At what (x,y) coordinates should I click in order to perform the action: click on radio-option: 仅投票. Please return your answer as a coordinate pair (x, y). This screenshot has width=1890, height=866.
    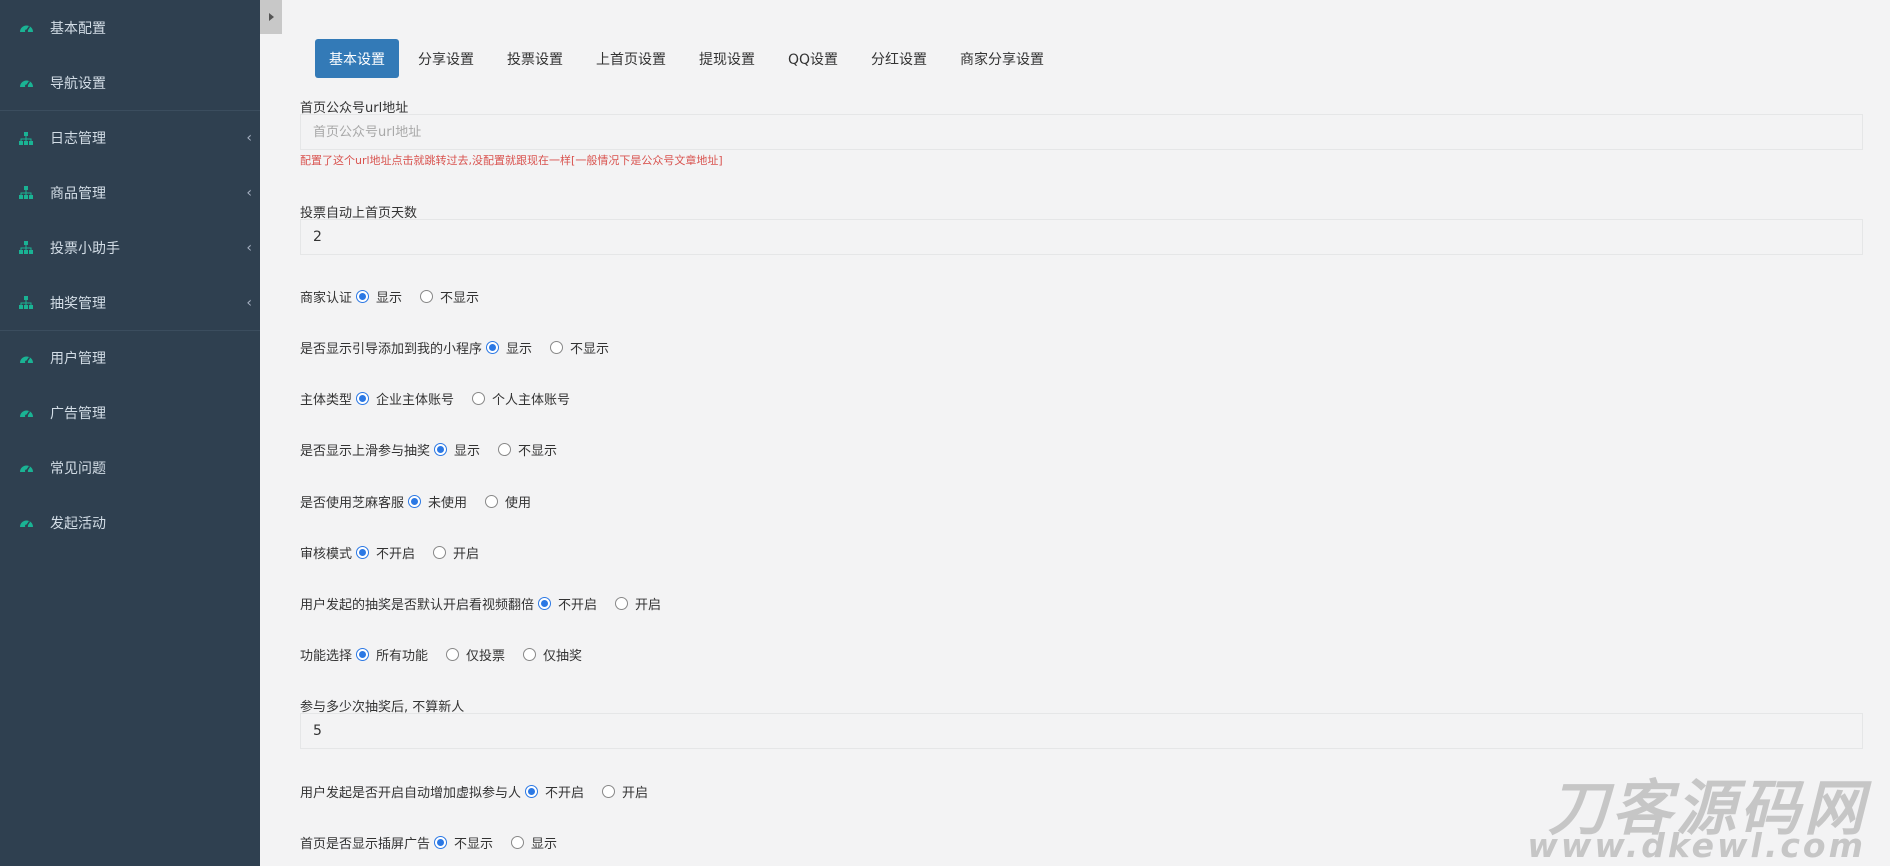
    Looking at the image, I should click on (475, 654).